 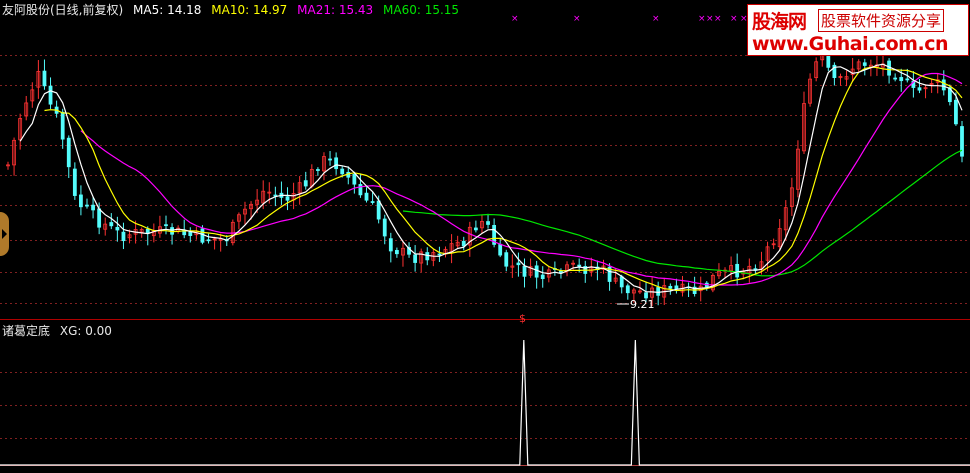 I want to click on indicator-value: XG: 0.00, so click(x=85, y=331).